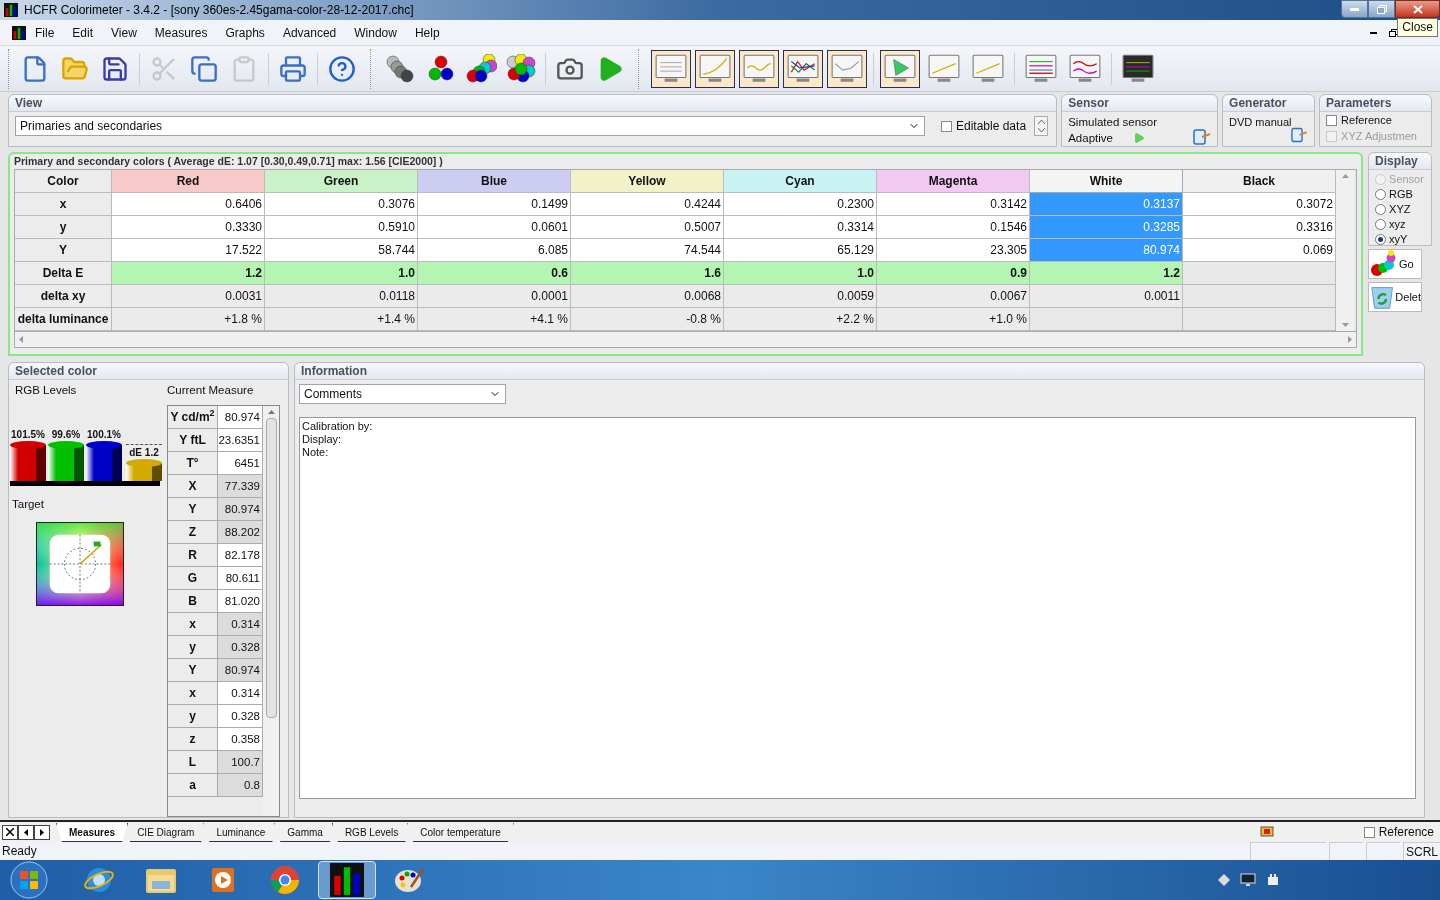 This screenshot has height=900, width=1440. What do you see at coordinates (240, 556) in the screenshot?
I see `measure-value: 82.178` at bounding box center [240, 556].